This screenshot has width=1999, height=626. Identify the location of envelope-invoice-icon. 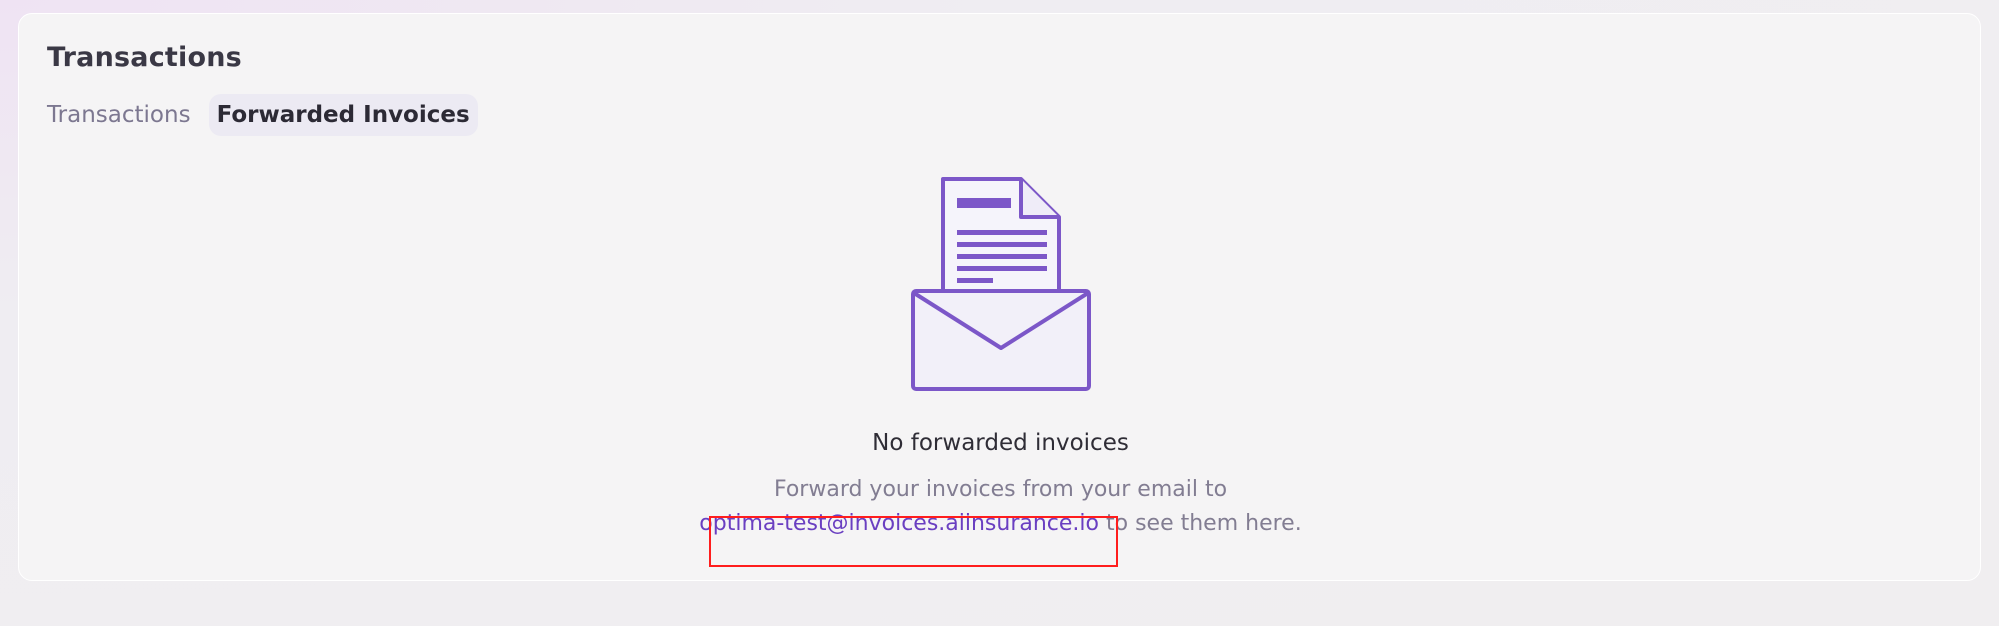
(1004, 290).